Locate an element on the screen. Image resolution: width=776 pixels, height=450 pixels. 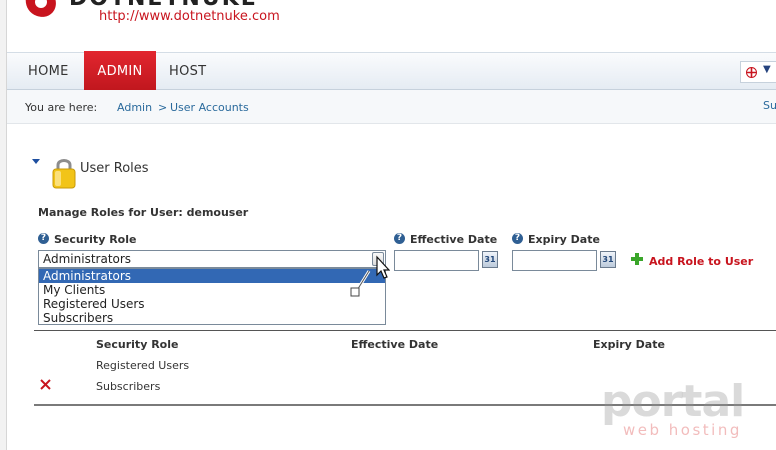
language-flag-icon is located at coordinates (751, 72).